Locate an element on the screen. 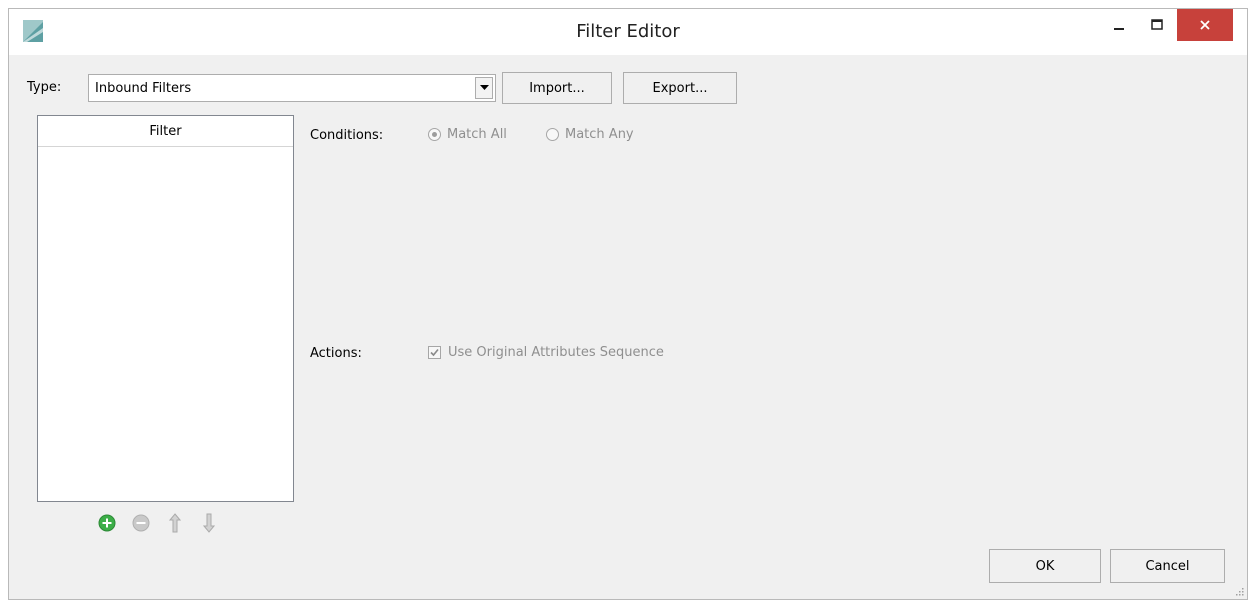 The image size is (1249, 607). match-any-radio: Match Any is located at coordinates (590, 134).